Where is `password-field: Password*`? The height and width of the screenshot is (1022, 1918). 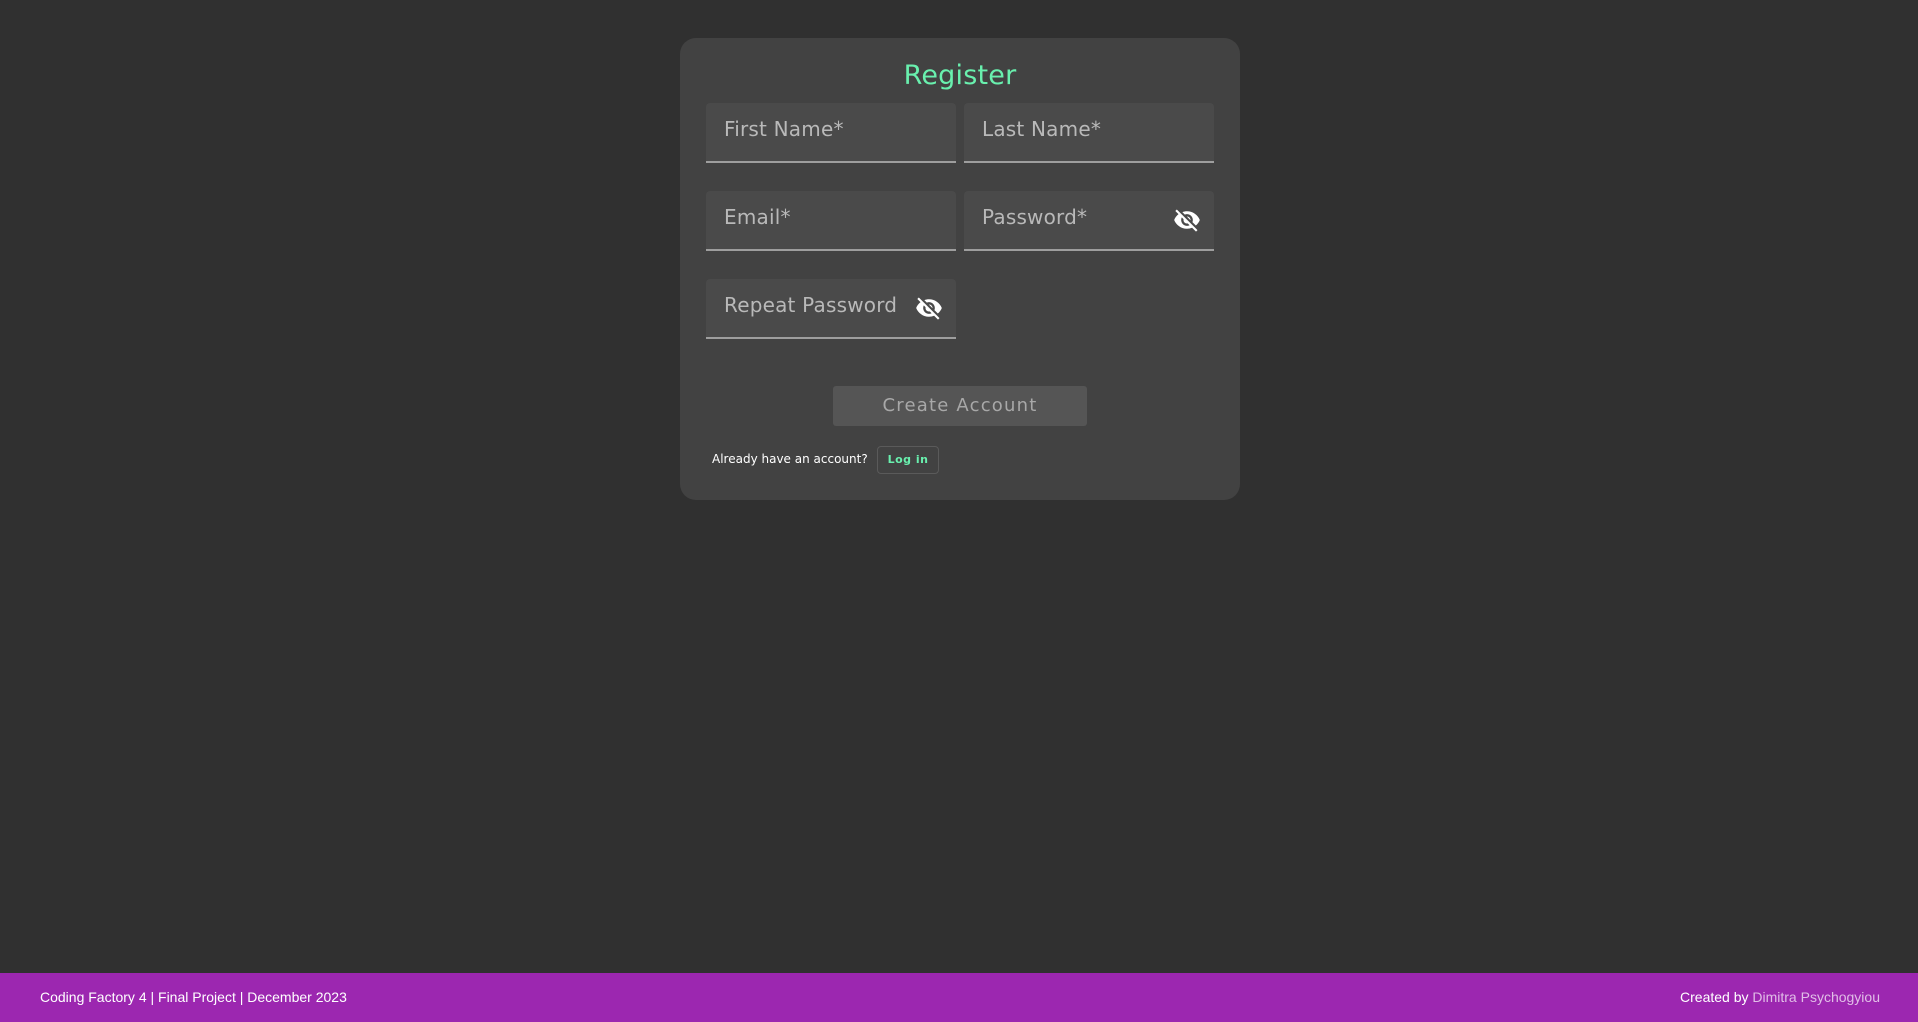
password-field: Password* is located at coordinates (1089, 221).